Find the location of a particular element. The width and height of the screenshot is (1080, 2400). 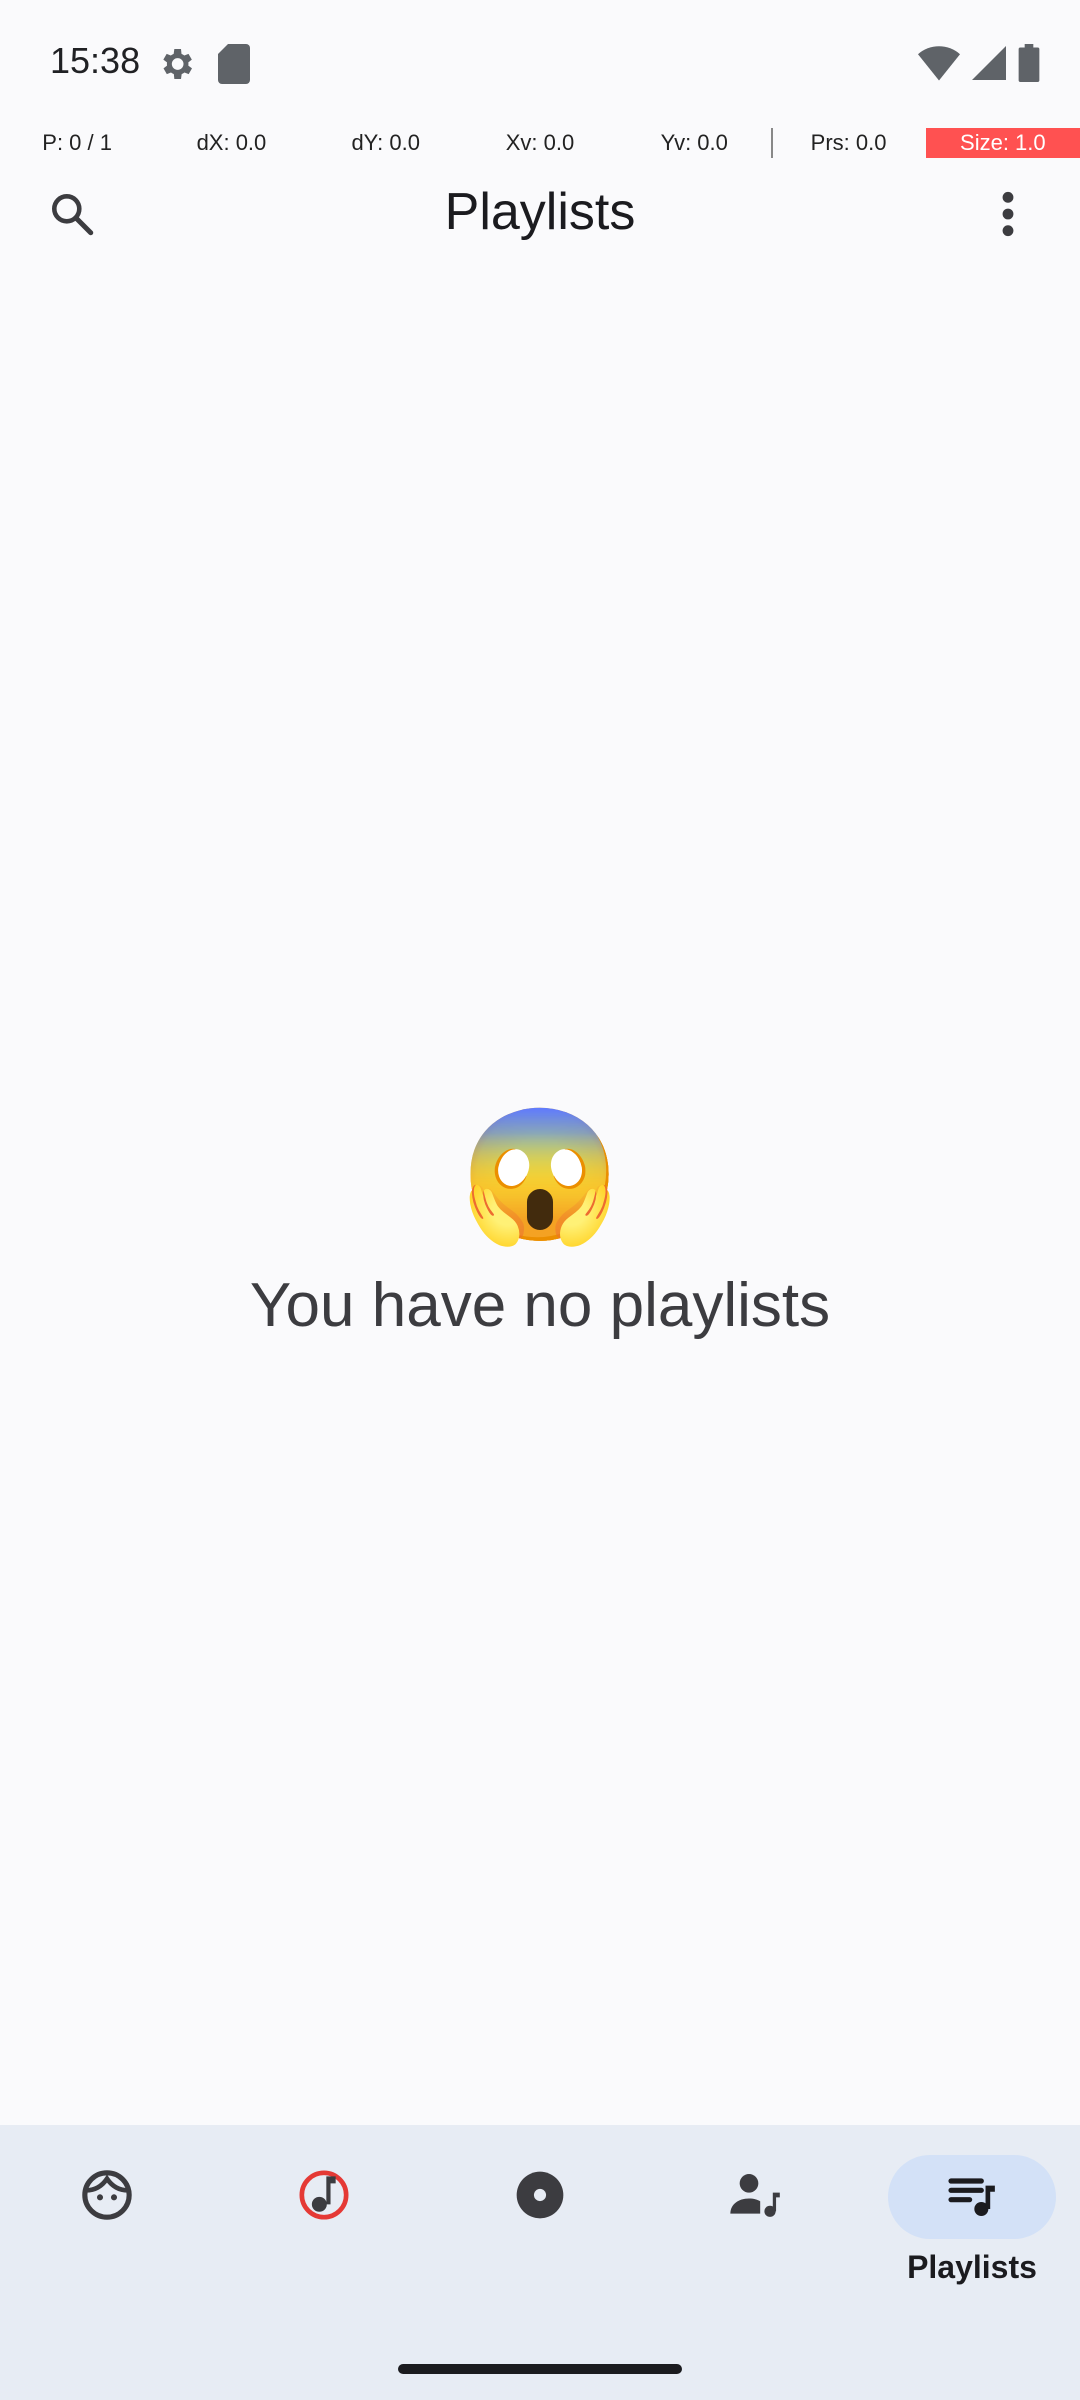

nav-label-playlists: Playlists is located at coordinates (972, 2267).